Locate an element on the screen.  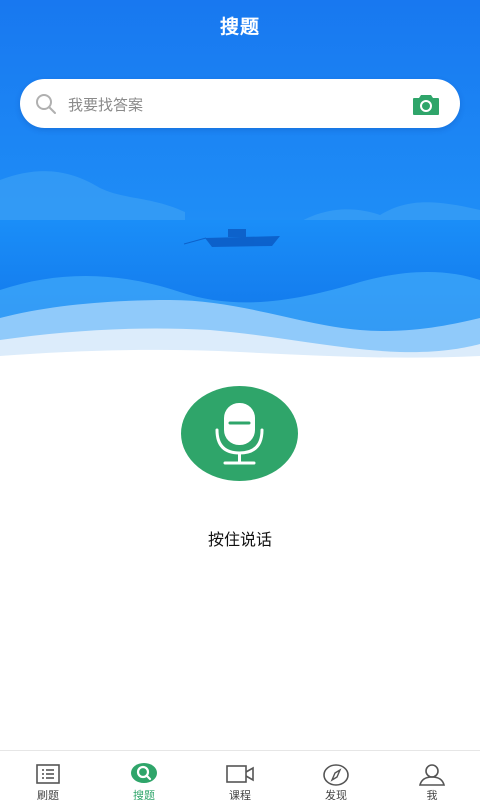
voice-hint-label: 按住说话 is located at coordinates (239, 539).